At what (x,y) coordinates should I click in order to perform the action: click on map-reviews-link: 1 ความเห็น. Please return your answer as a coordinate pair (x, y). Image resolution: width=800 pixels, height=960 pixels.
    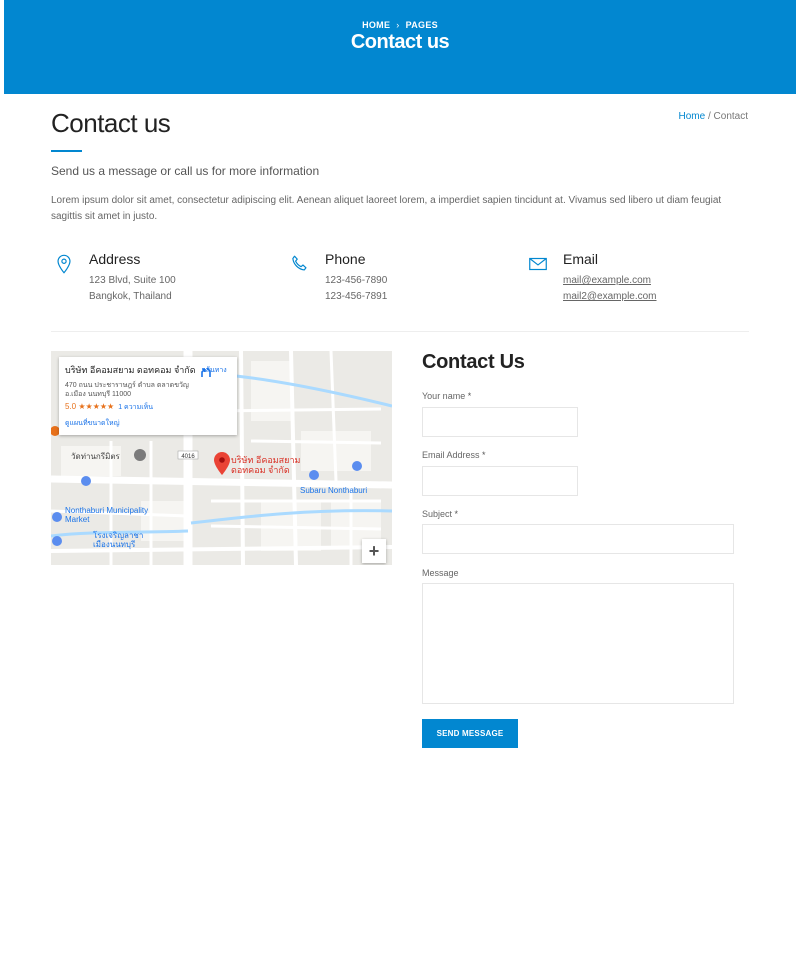
    Looking at the image, I should click on (135, 407).